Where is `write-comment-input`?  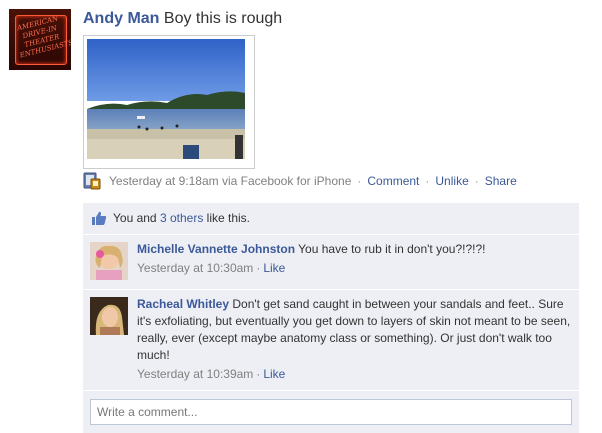 write-comment-input is located at coordinates (331, 412).